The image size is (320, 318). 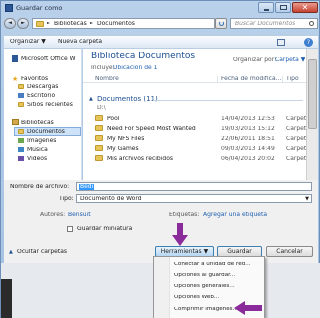 I want to click on thumbnail-checkbox, so click(x=70, y=229).